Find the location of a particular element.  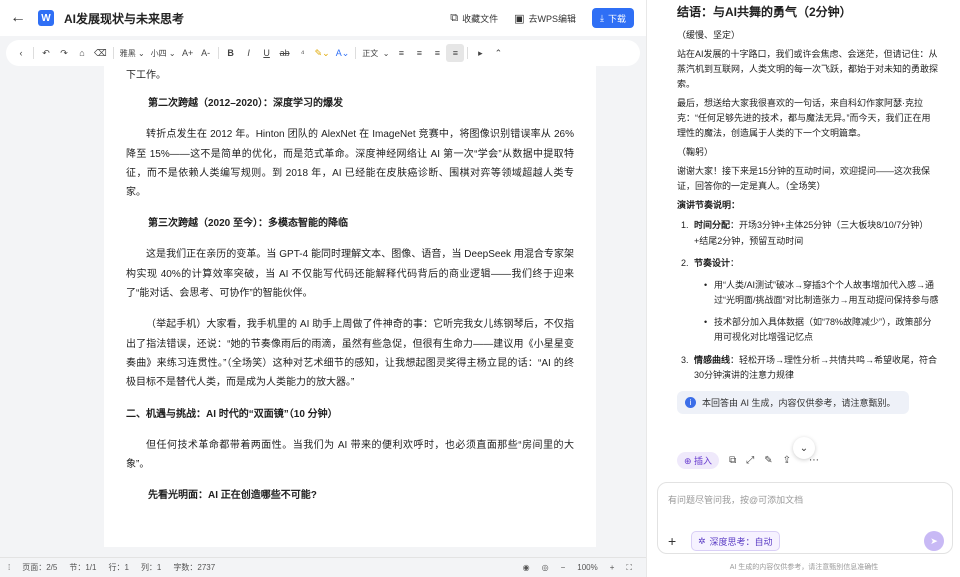

list-item-text: ：轻松开场→理性分析→共情共鸣→希望收尾，符合30分钟演讲的注意力规律 is located at coordinates (816, 367).